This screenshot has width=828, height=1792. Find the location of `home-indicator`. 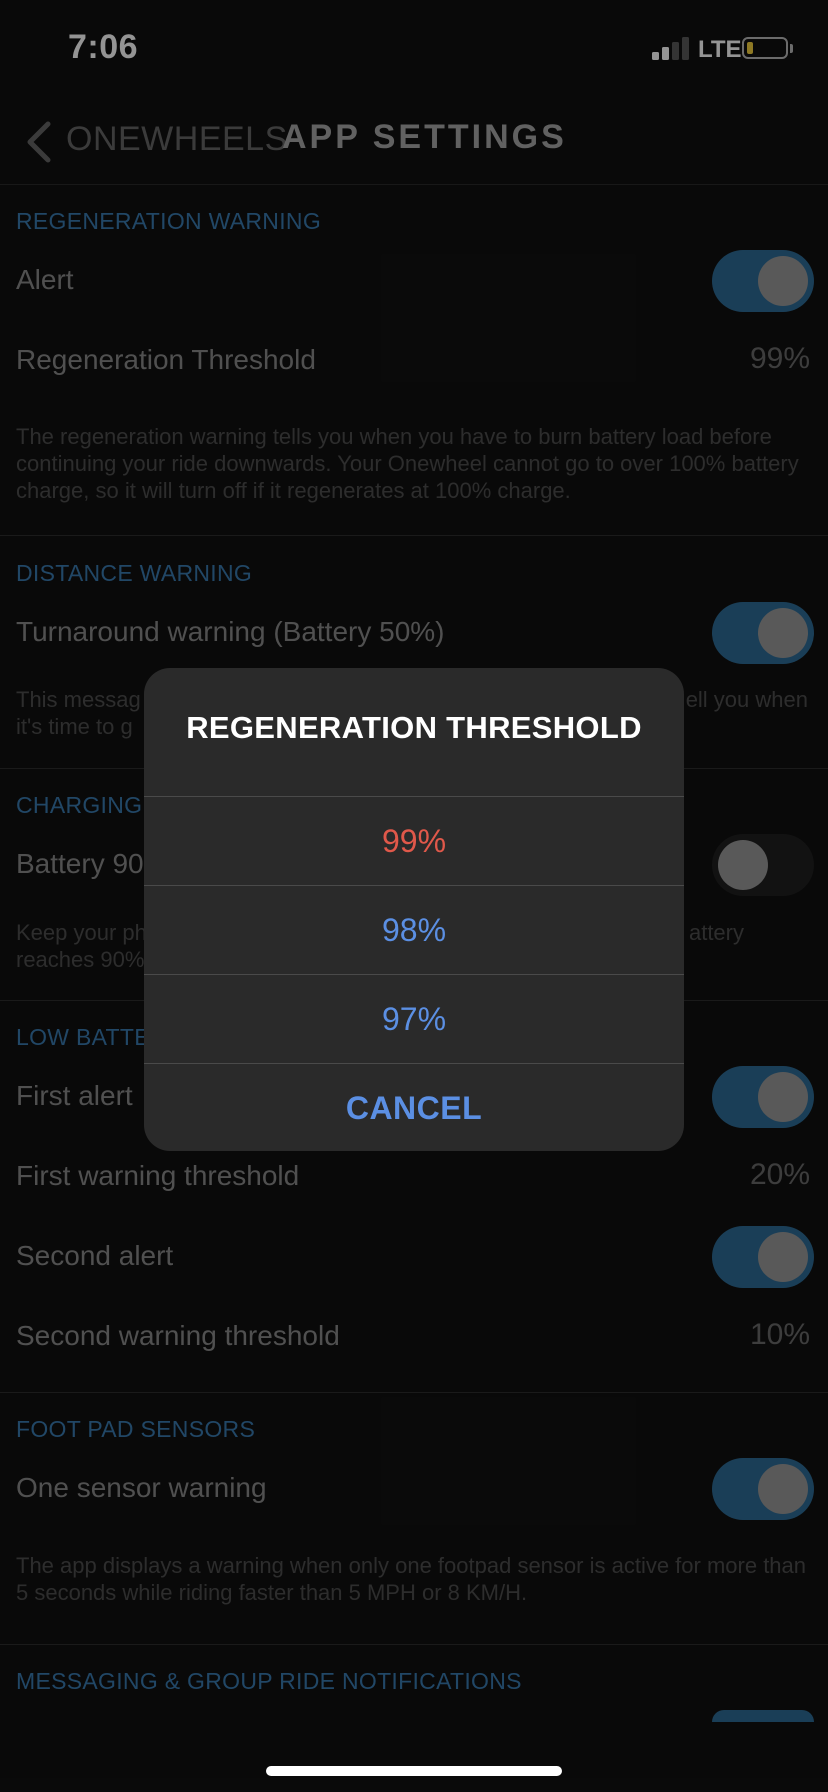

home-indicator is located at coordinates (414, 1771).